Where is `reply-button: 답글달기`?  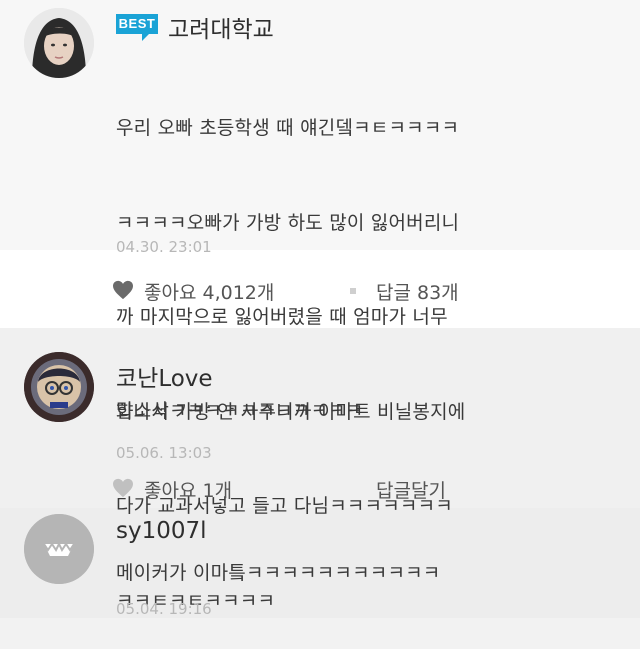
reply-button: 답글달기 is located at coordinates (411, 489).